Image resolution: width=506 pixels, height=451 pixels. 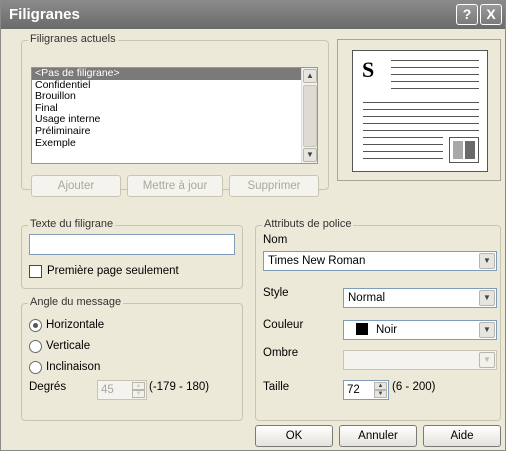 What do you see at coordinates (35, 325) in the screenshot?
I see `horizontal-radio` at bounding box center [35, 325].